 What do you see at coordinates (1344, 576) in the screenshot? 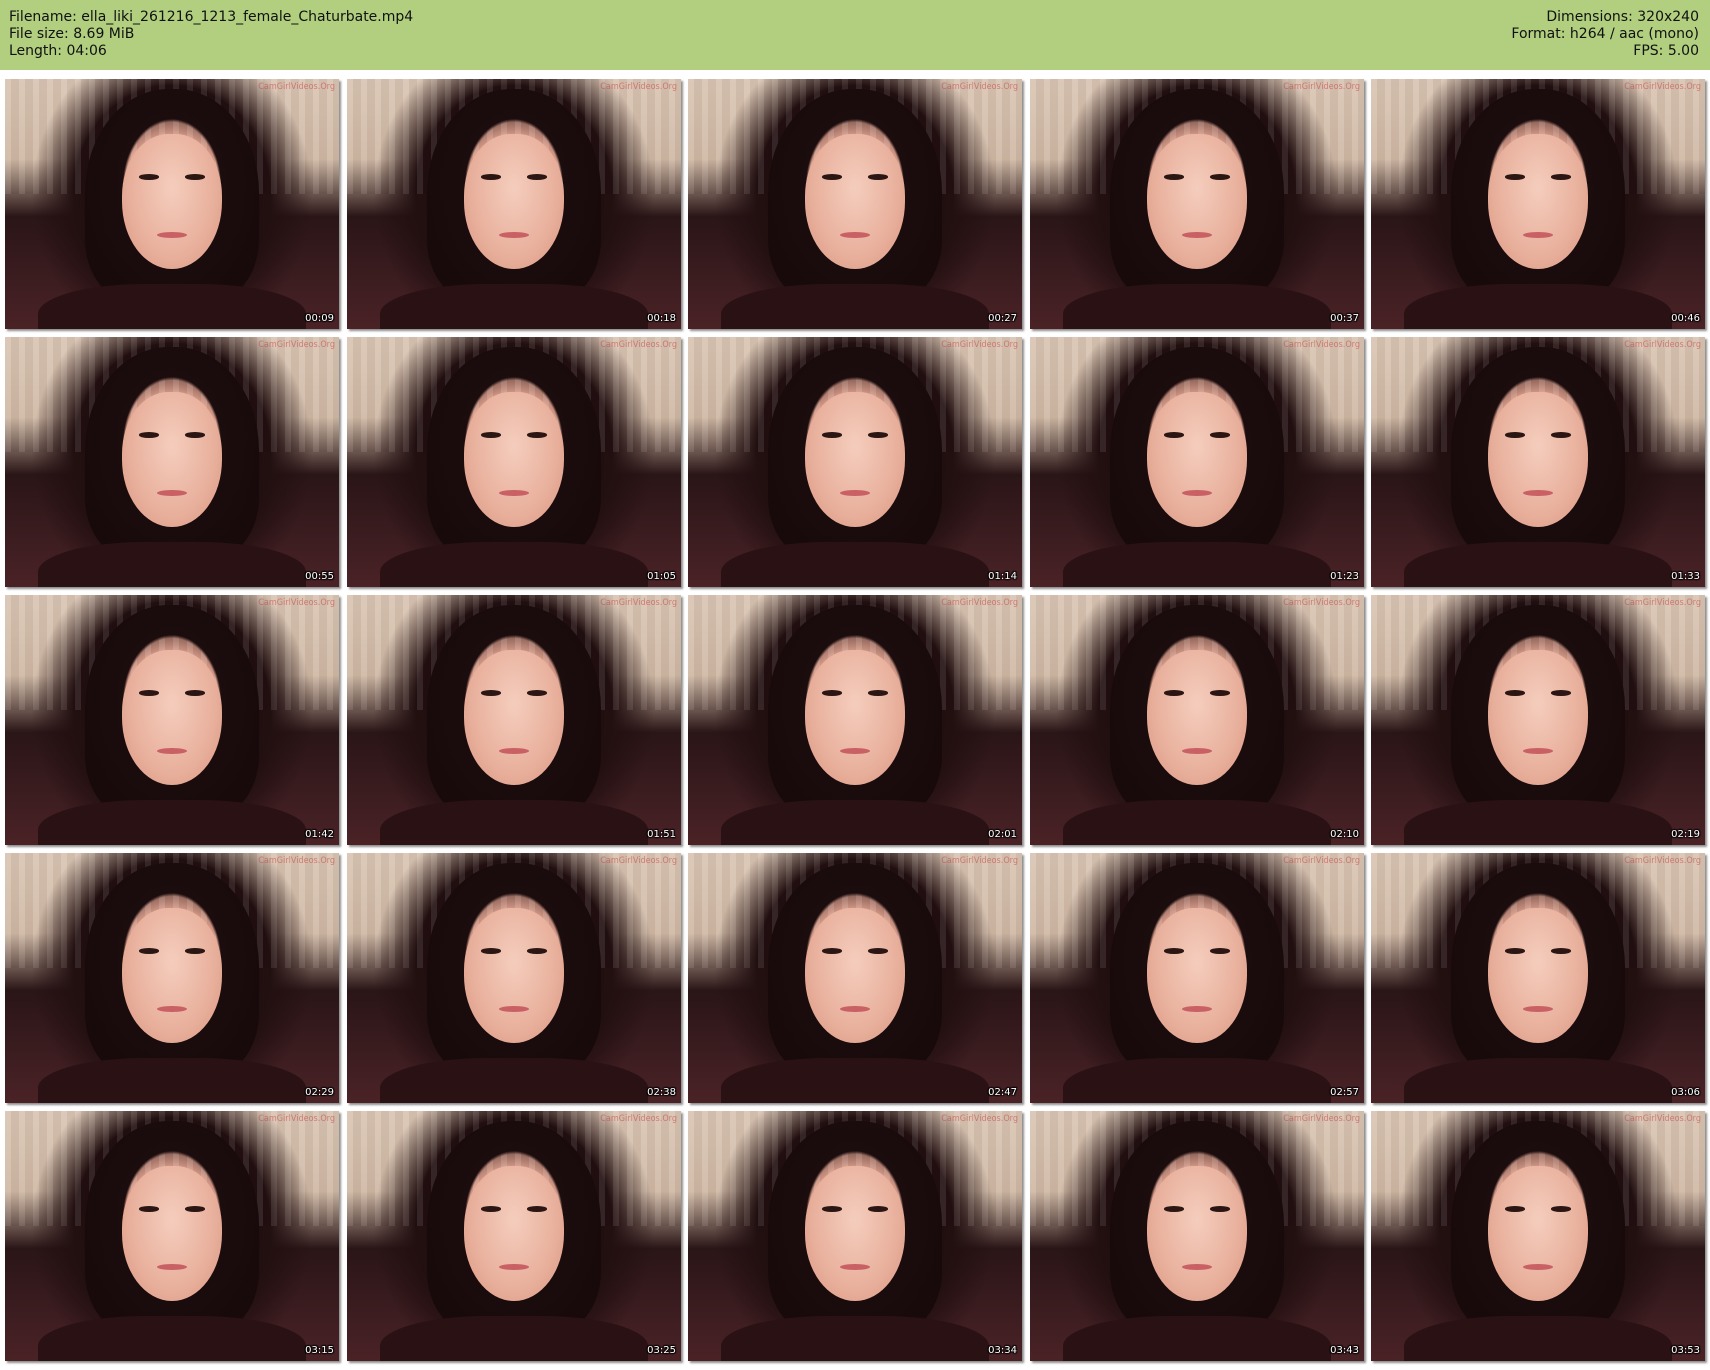
I see `thumbnail-timestamp: 01:23` at bounding box center [1344, 576].